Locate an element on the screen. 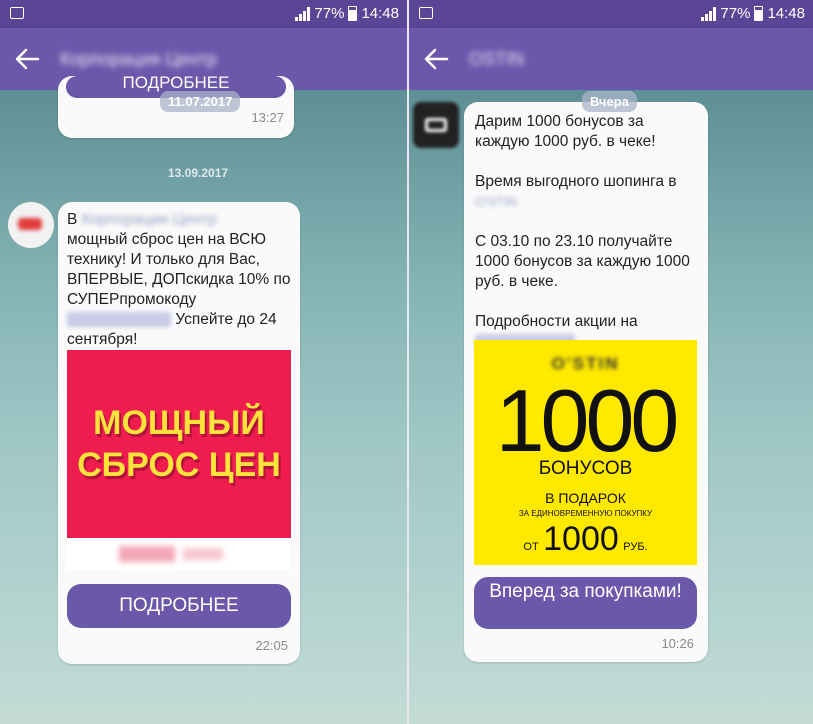 Image resolution: width=813 pixels, height=724 pixels. banner-small-text: ЗА ЕДИНОВРЕМЕННУЮ ПОКУПКУ is located at coordinates (585, 513).